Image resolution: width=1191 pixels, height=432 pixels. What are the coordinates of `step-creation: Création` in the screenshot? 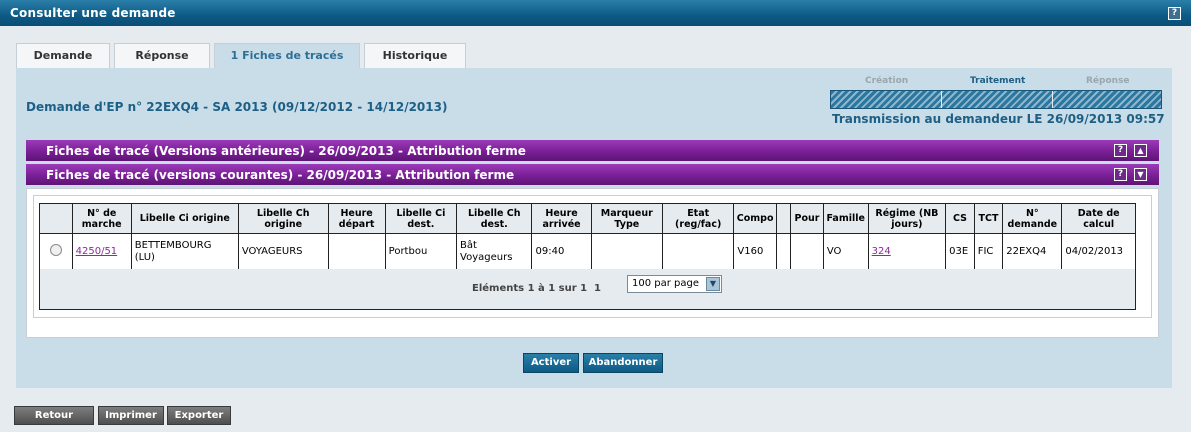 It's located at (887, 81).